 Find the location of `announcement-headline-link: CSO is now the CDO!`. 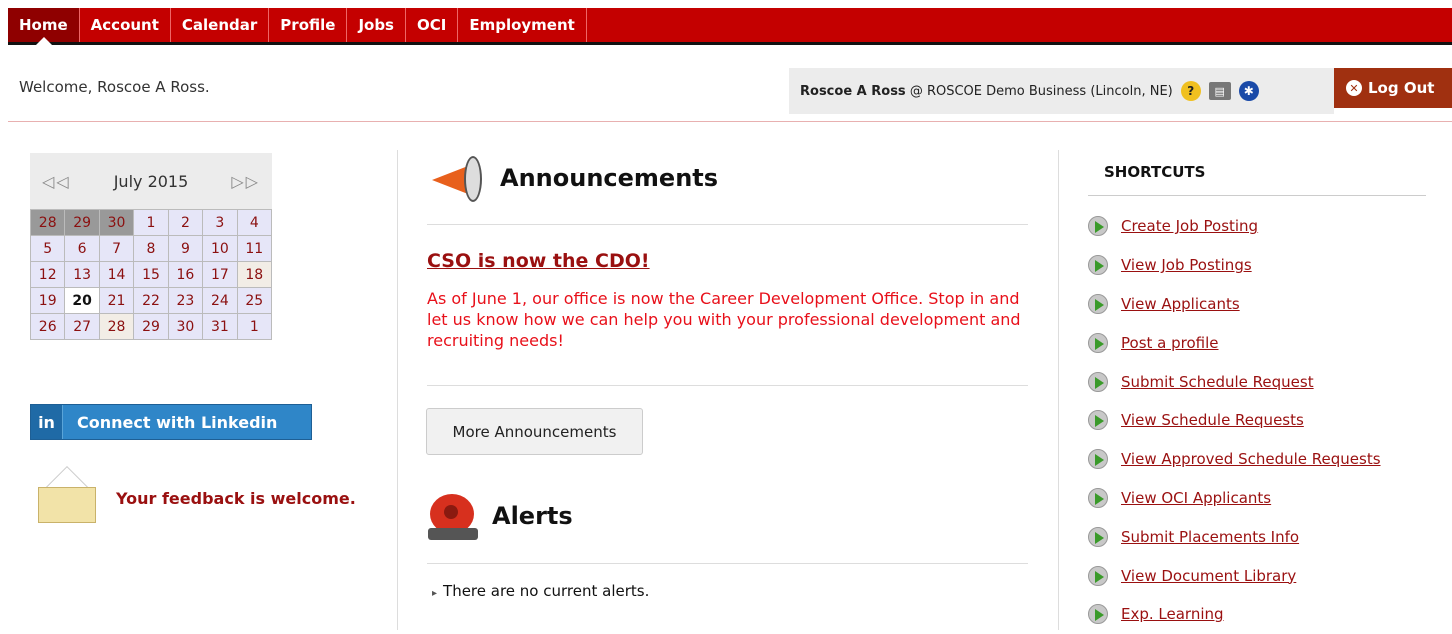

announcement-headline-link: CSO is now the CDO! is located at coordinates (538, 261).